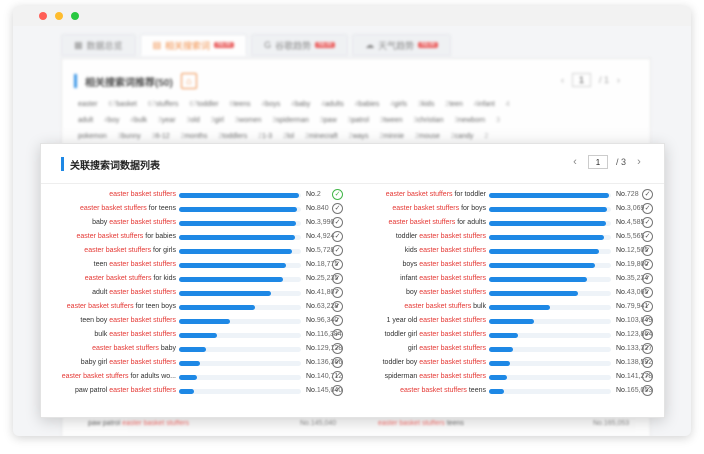 This screenshot has width=704, height=454. Describe the element at coordinates (456, 104) in the screenshot. I see `keyword-chip: teen` at that location.